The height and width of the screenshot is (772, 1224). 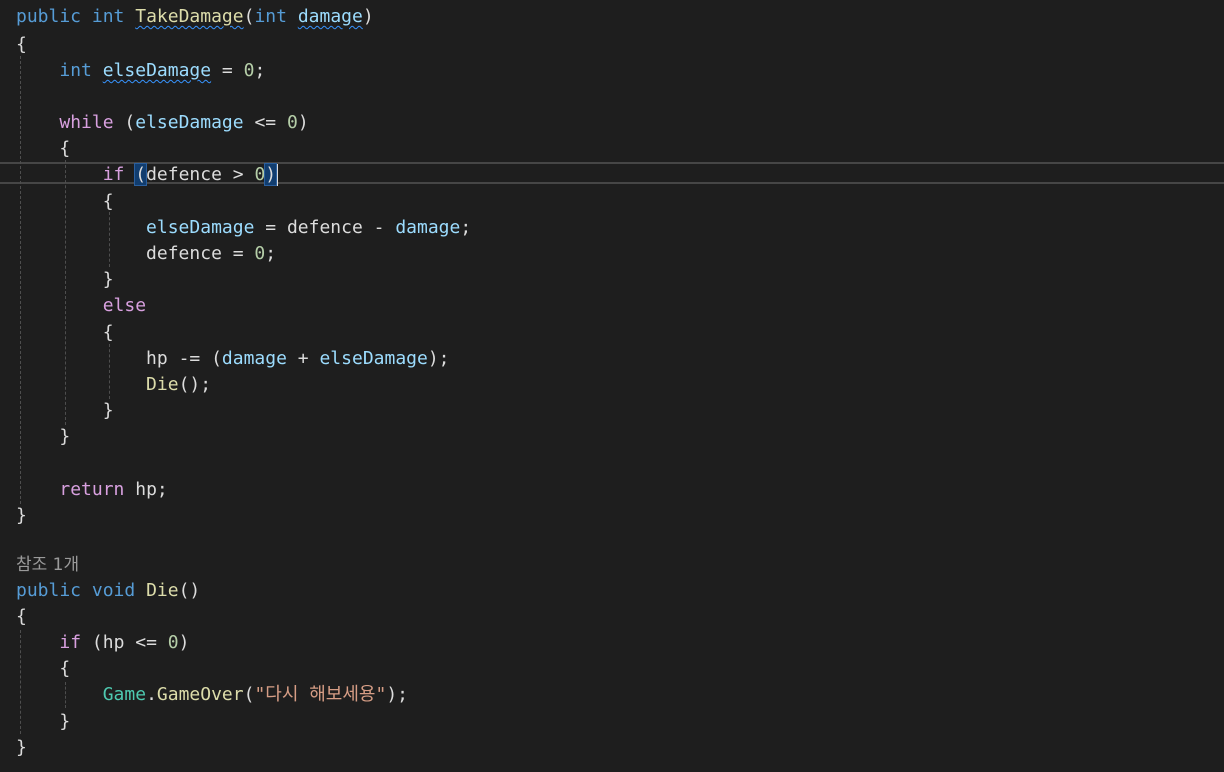 What do you see at coordinates (141, 174) in the screenshot?
I see `matched-brace: (` at bounding box center [141, 174].